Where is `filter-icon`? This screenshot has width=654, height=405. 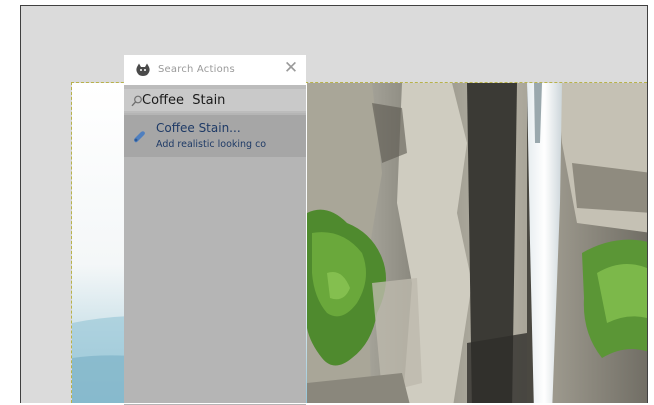
filter-icon is located at coordinates (139, 137).